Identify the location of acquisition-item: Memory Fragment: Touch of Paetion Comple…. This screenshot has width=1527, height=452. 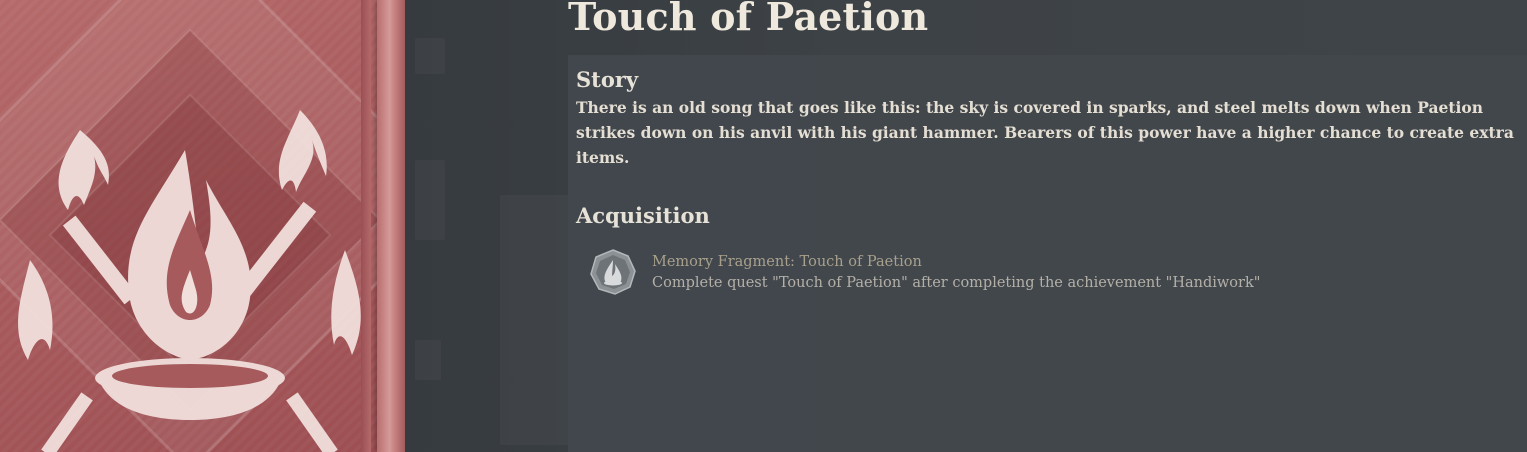
(1038, 271).